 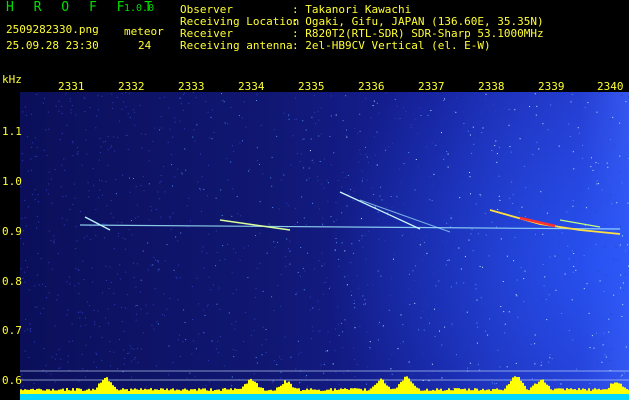 What do you see at coordinates (236, 45) in the screenshot?
I see `info-key: Receiving antenna` at bounding box center [236, 45].